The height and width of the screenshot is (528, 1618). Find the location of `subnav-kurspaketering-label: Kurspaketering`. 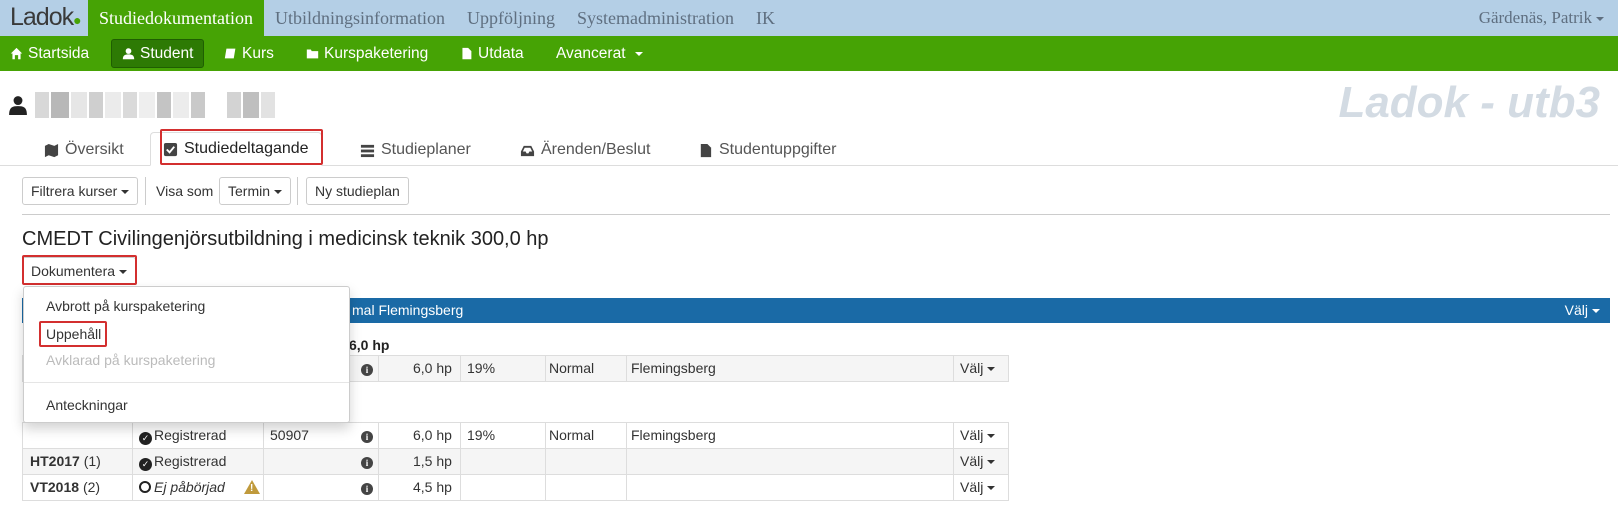

subnav-kurspaketering-label: Kurspaketering is located at coordinates (376, 53).